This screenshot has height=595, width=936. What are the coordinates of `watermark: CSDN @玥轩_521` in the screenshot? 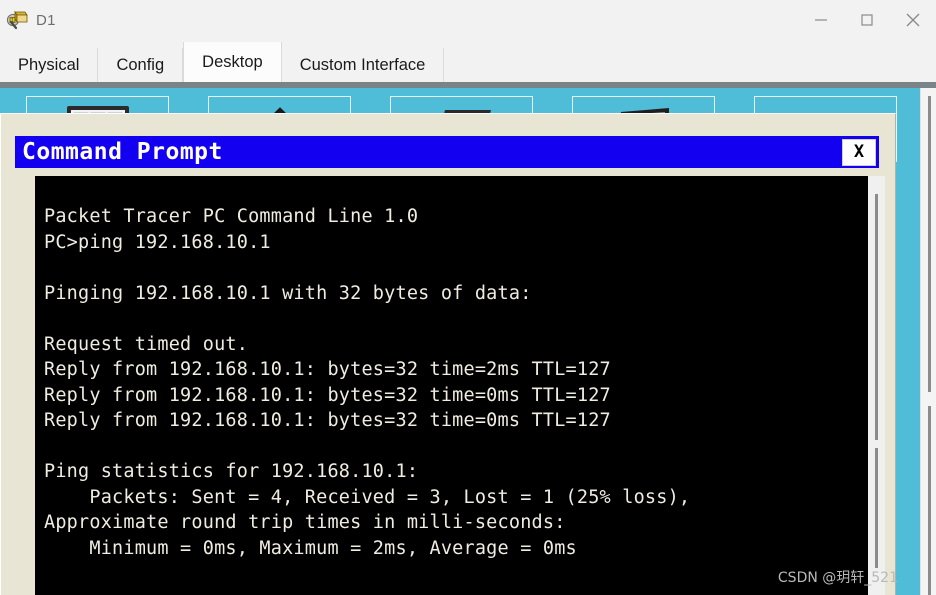 It's located at (837, 578).